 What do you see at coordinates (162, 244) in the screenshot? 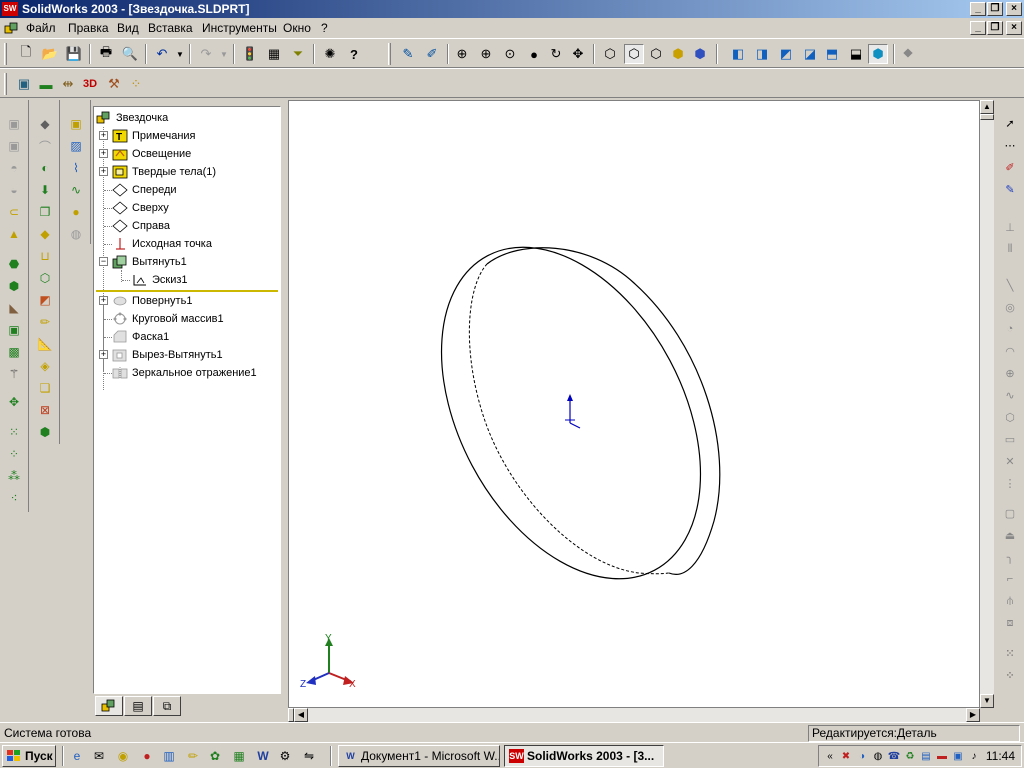
I see `tree-item: Исходная точка` at bounding box center [162, 244].